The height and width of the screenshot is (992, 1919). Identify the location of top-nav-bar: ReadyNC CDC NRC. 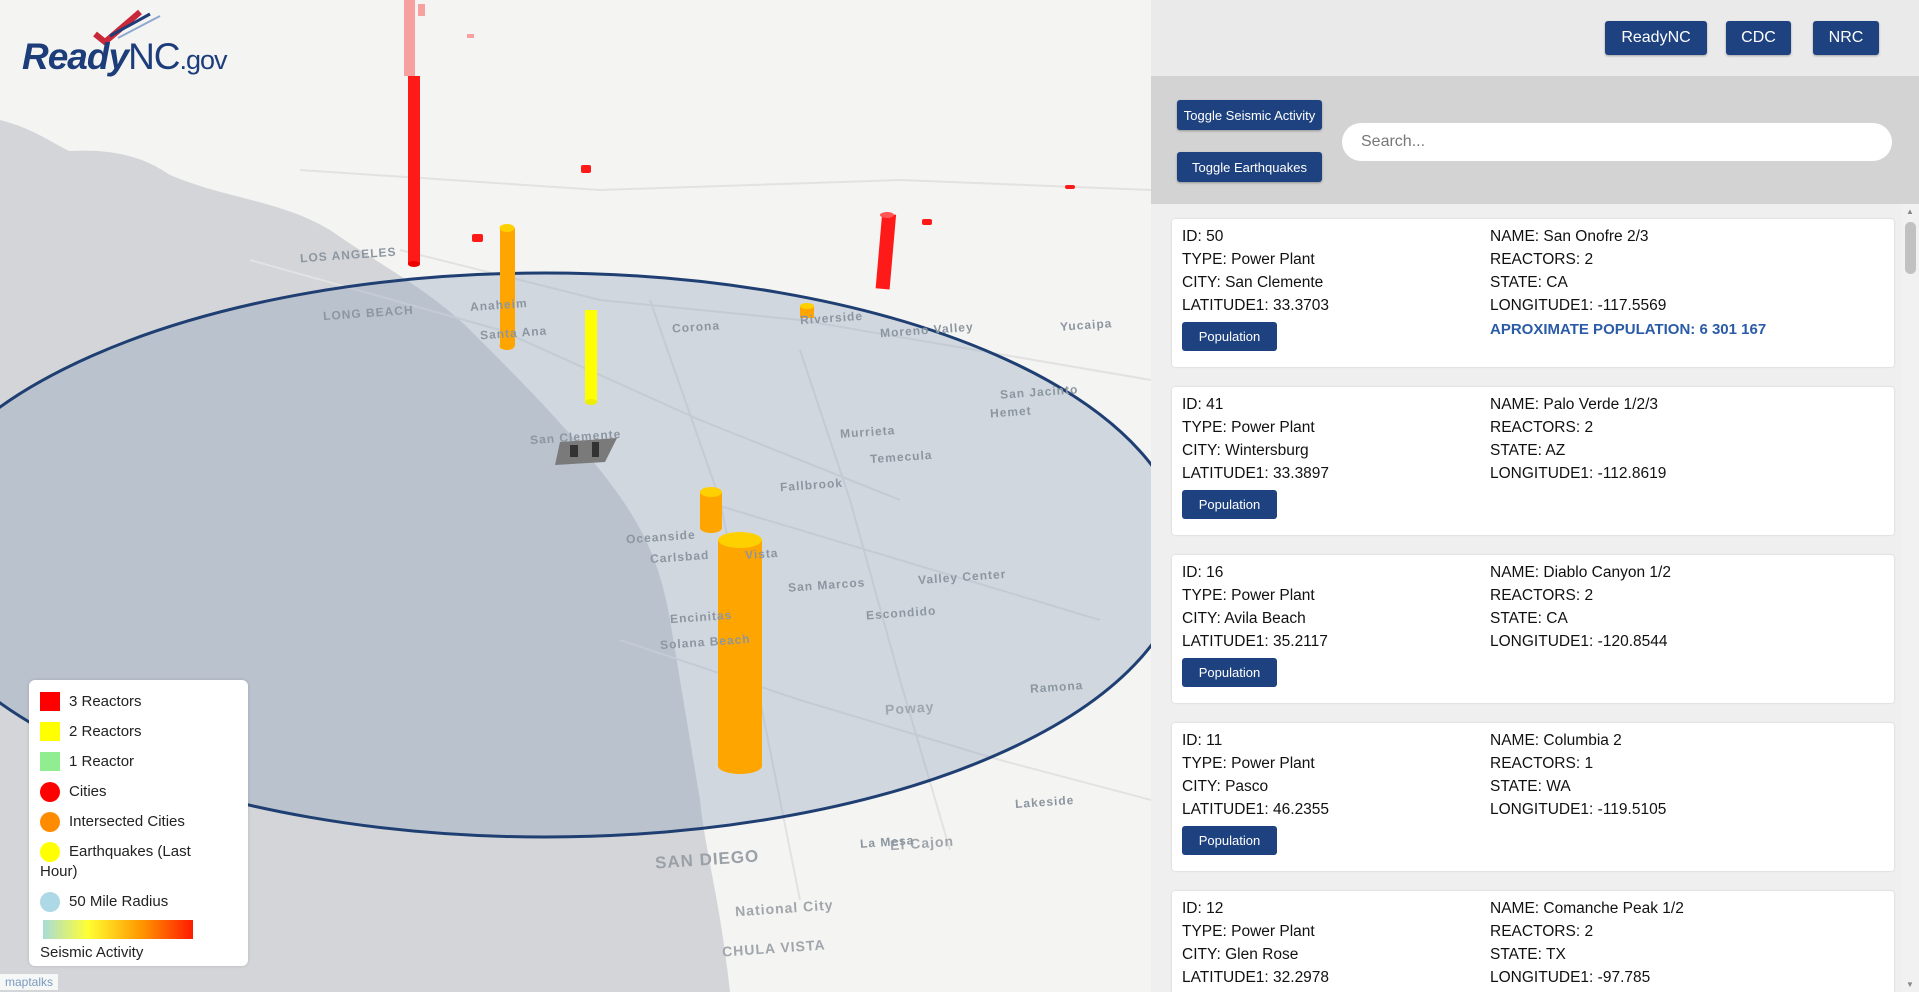
(1535, 38).